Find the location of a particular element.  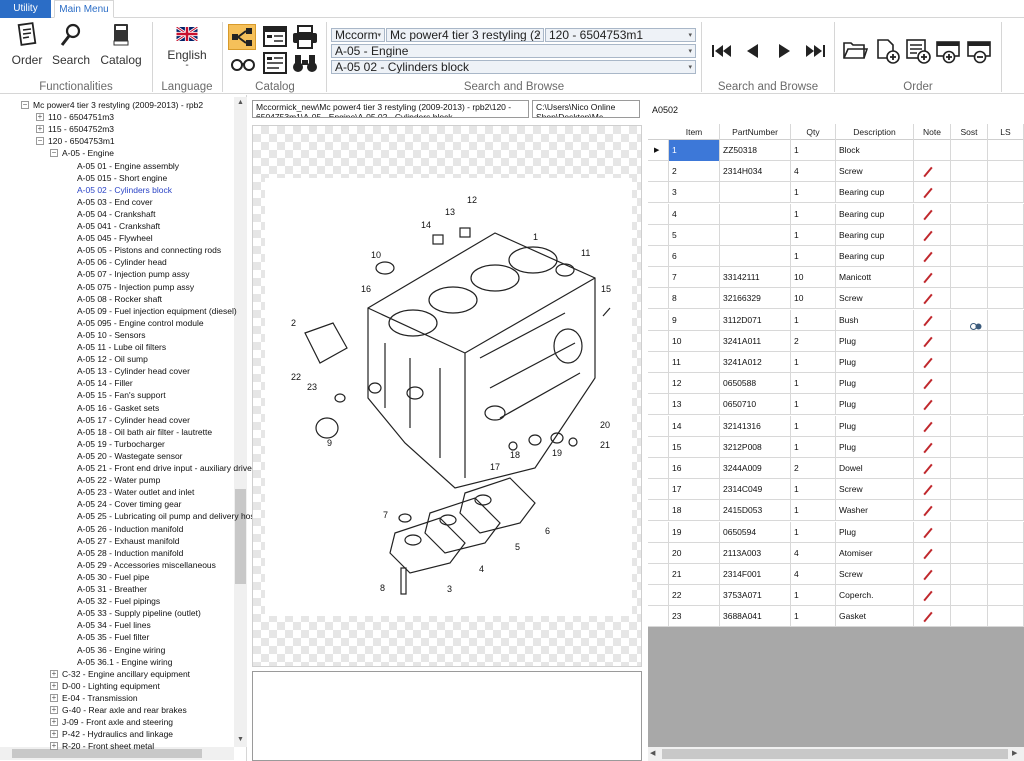

new-order-button is located at coordinates (887, 51).